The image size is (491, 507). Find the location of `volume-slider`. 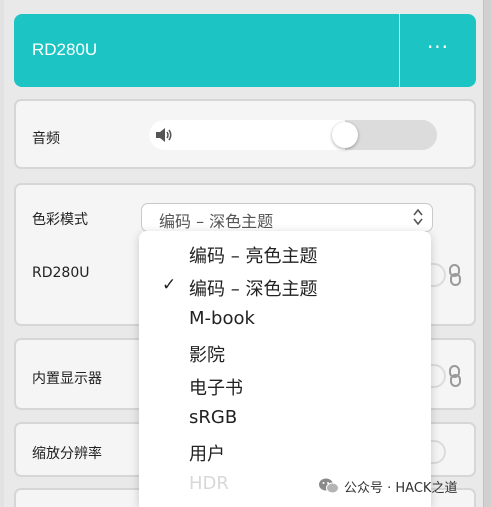

volume-slider is located at coordinates (293, 135).